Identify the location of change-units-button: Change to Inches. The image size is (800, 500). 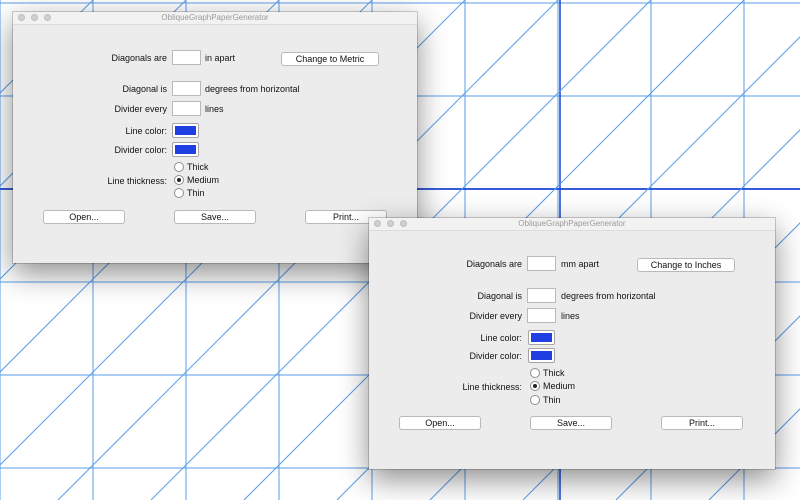
(686, 265).